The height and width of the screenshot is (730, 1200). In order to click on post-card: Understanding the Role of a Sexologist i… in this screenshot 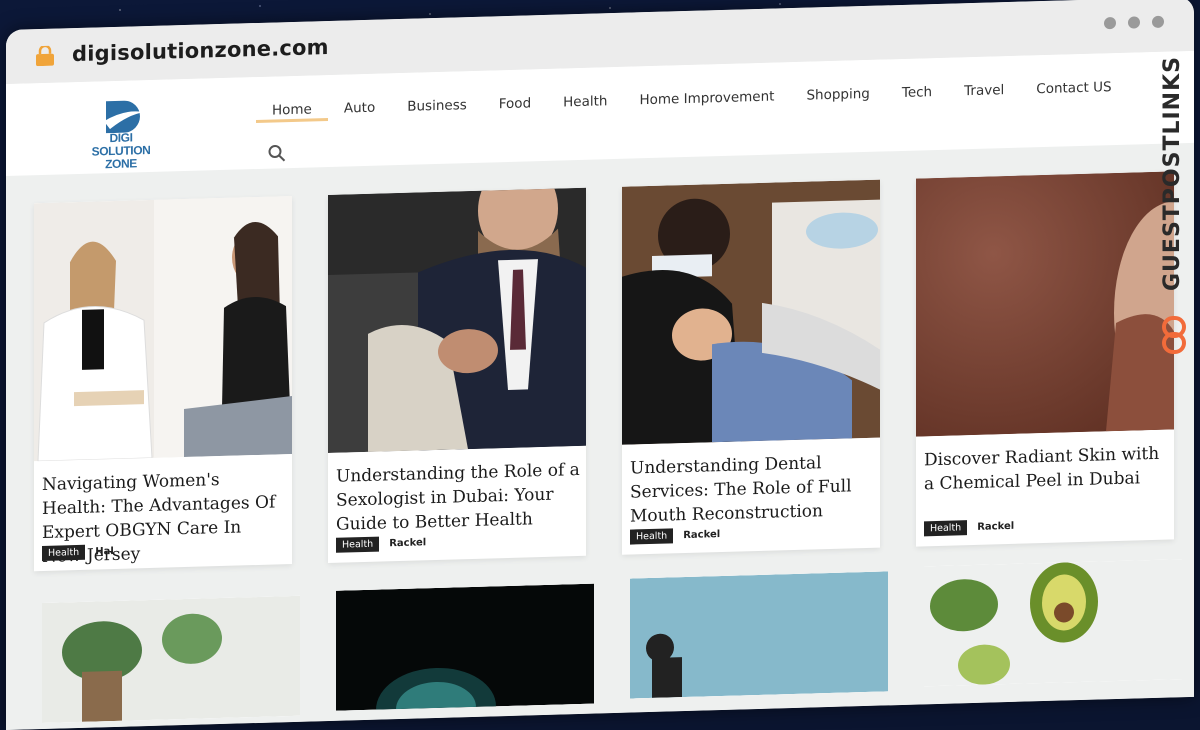, I will do `click(457, 375)`.